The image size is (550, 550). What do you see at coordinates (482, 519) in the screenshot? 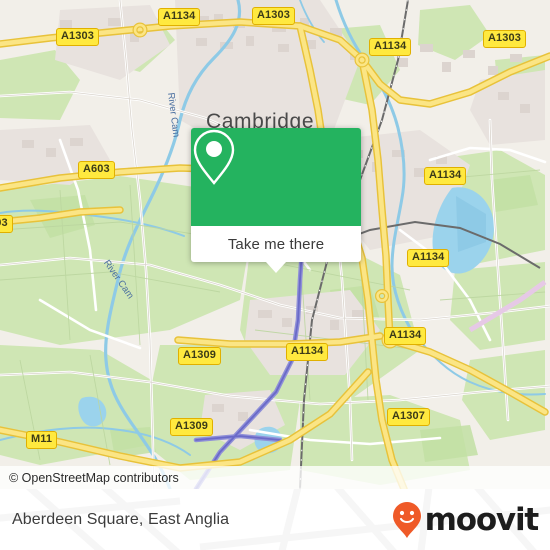
I see `moovit-wordmark: moovit` at bounding box center [482, 519].